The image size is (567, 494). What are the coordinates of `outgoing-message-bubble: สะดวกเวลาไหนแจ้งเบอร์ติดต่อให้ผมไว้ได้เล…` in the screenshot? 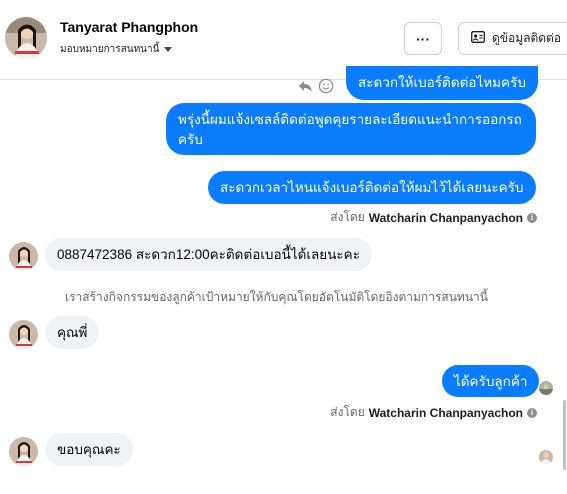 It's located at (372, 187).